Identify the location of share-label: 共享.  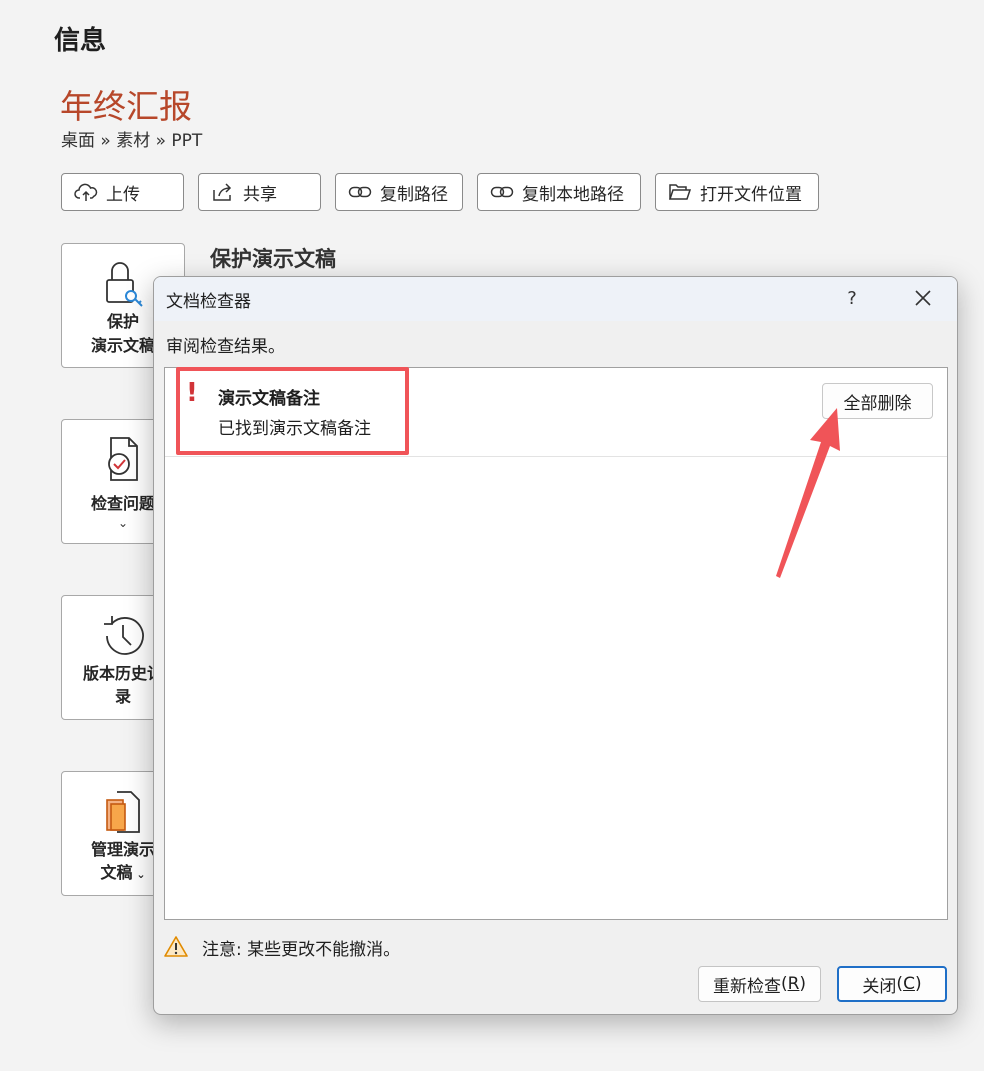
(260, 194).